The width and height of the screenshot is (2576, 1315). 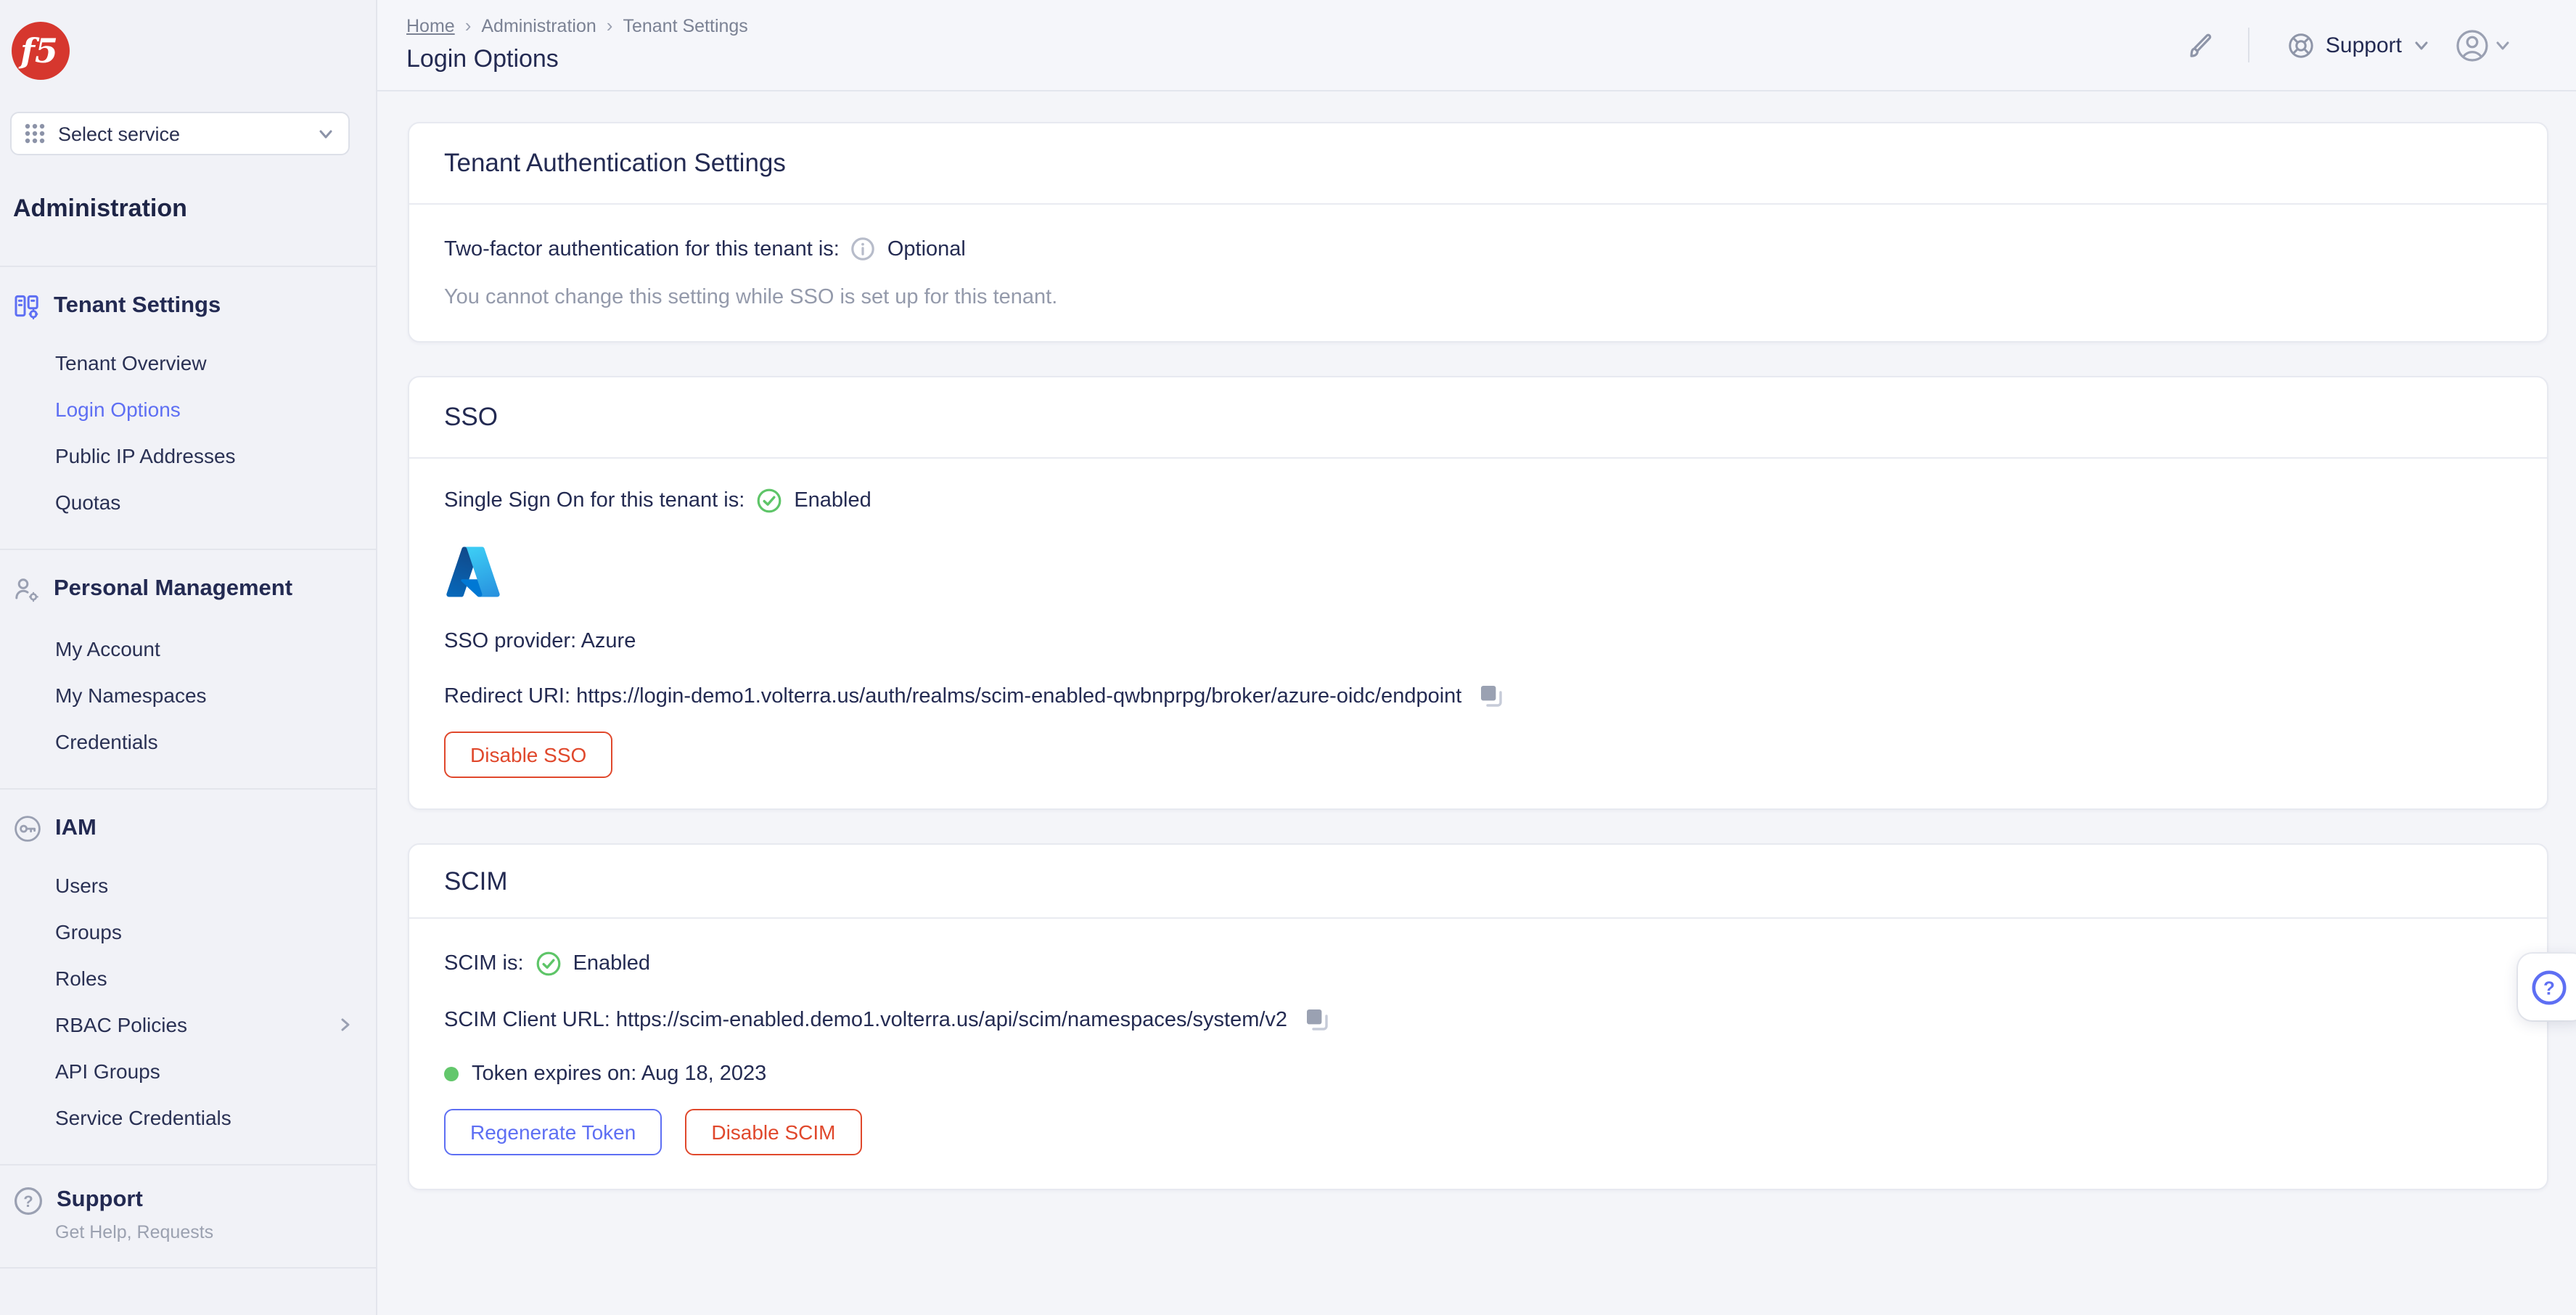 I want to click on sidebar-item-support: ? Support, so click(x=188, y=1201).